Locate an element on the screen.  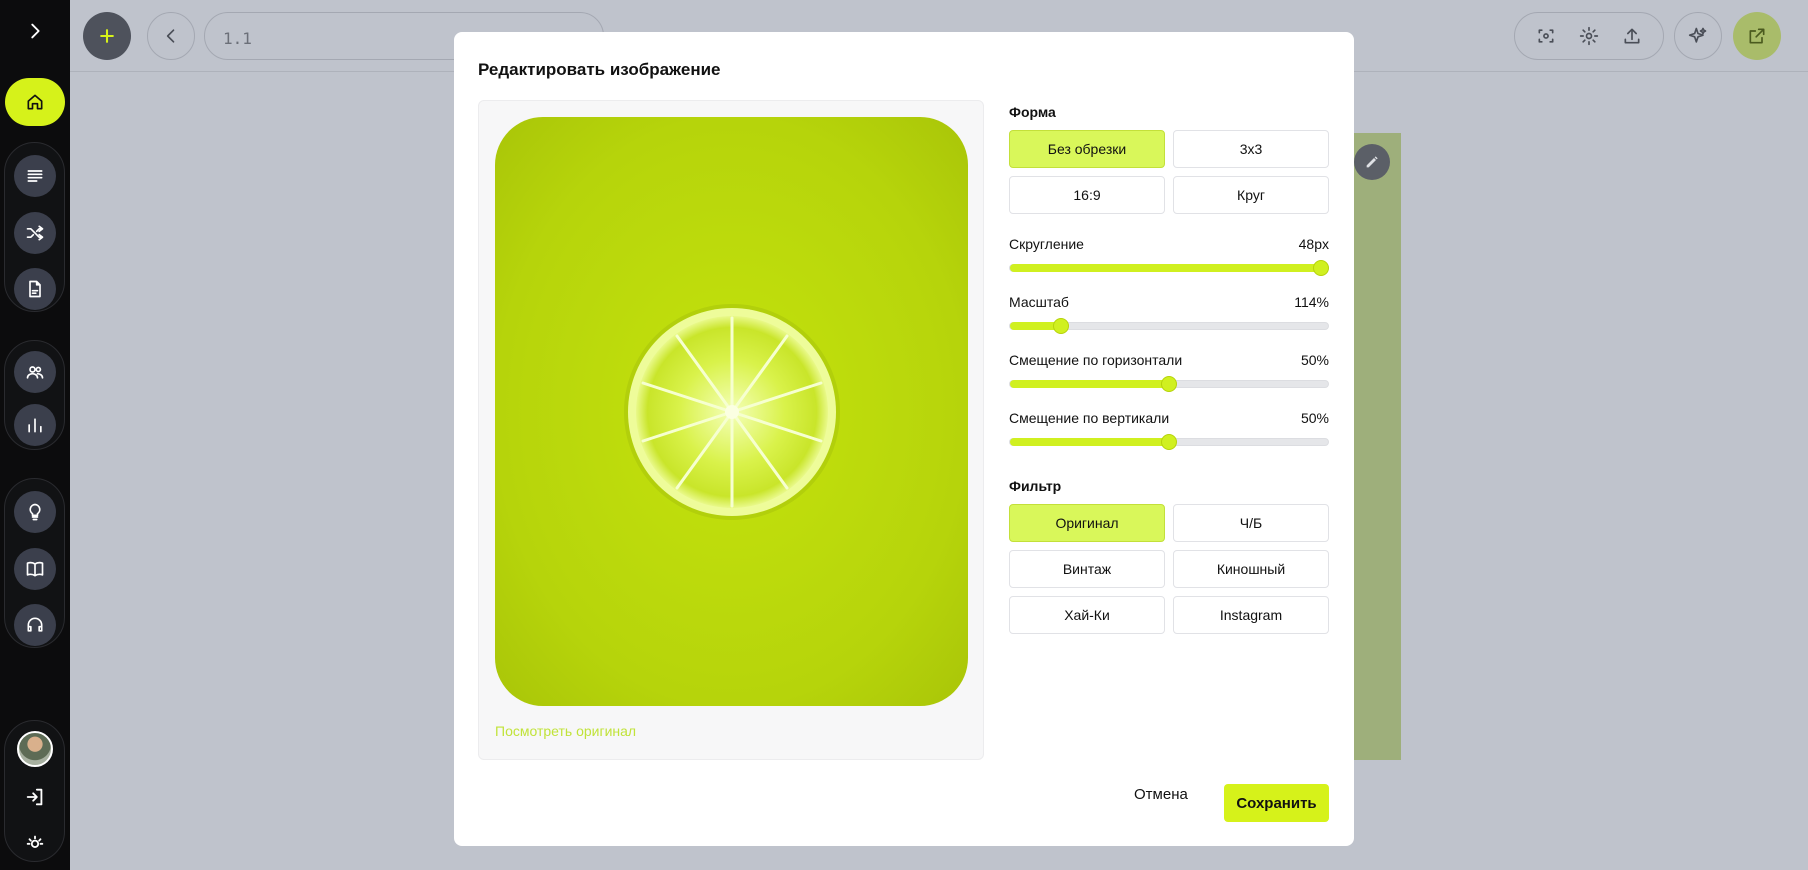
shape-option-3x3: 3х3 is located at coordinates (1251, 149).